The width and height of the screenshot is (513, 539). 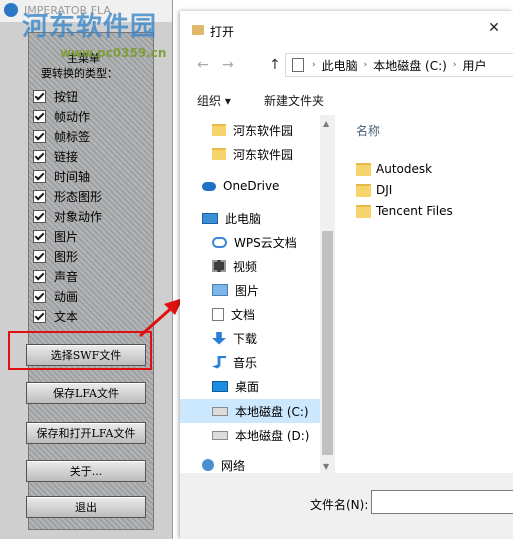 I want to click on file-name: Tencent Files, so click(x=414, y=211).